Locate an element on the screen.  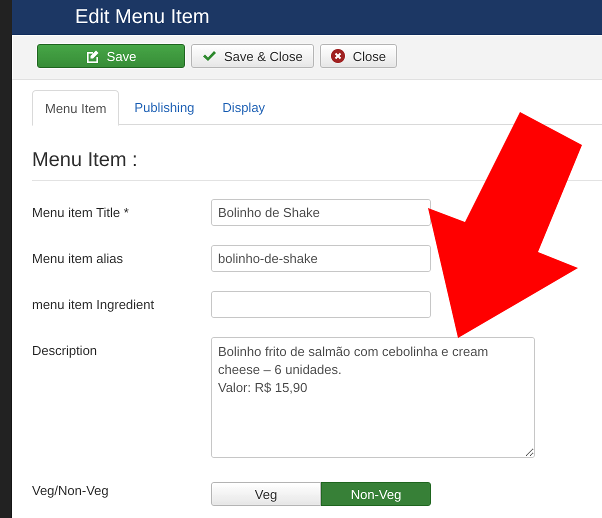
description-field: Bolinho frito de salmão com cebolinha e cream cheese – 6 unidades. Valor: R$ 15,90 is located at coordinates (373, 397).